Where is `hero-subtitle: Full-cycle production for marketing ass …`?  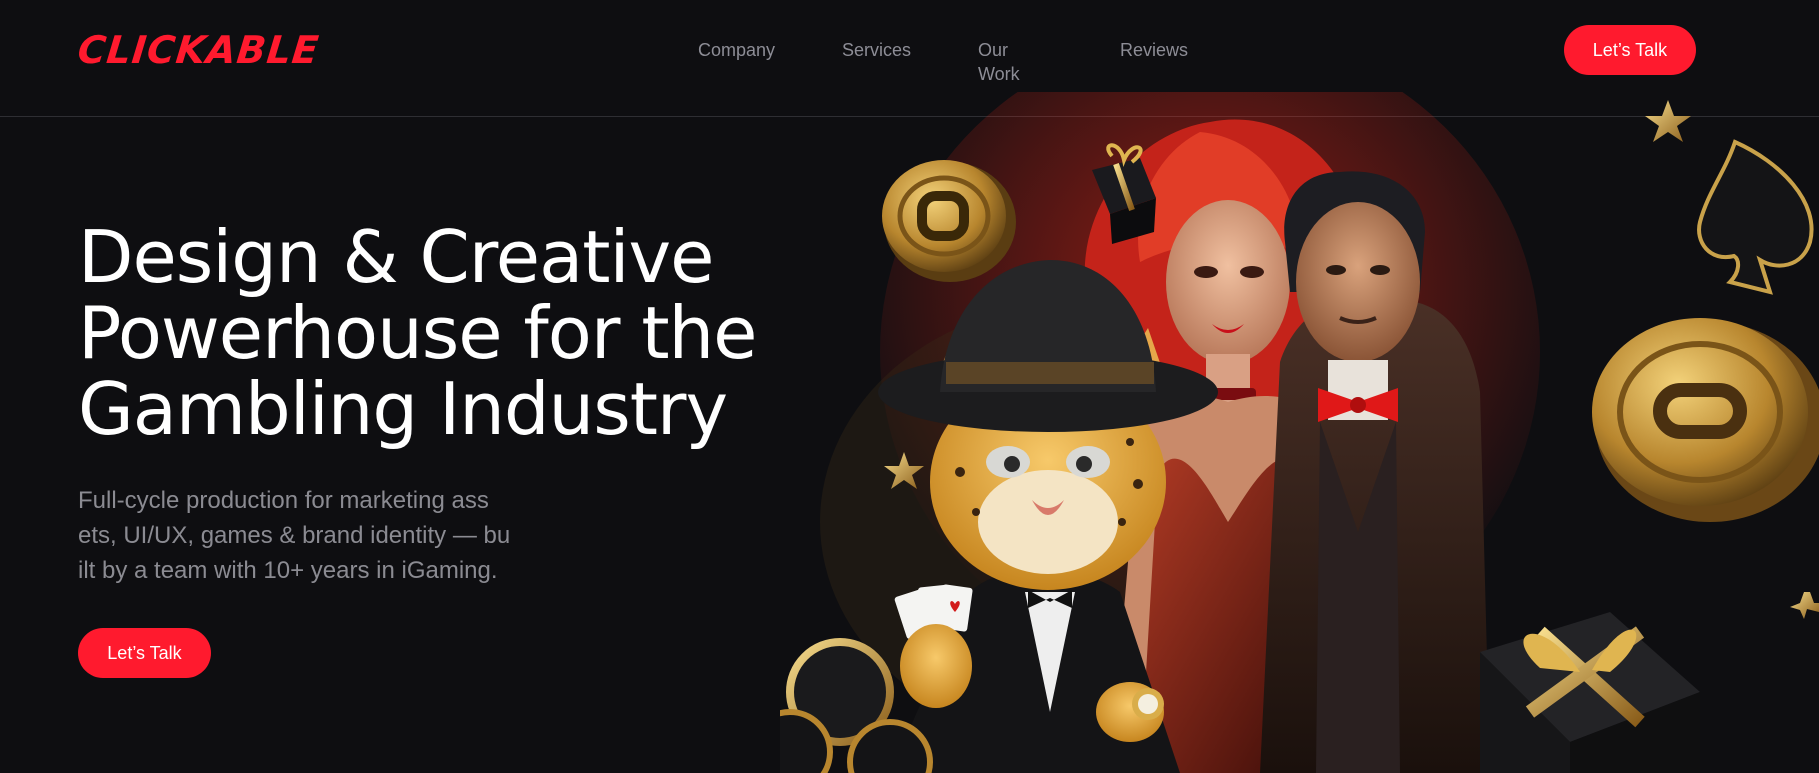 hero-subtitle: Full-cycle production for marketing ass … is located at coordinates (303, 535).